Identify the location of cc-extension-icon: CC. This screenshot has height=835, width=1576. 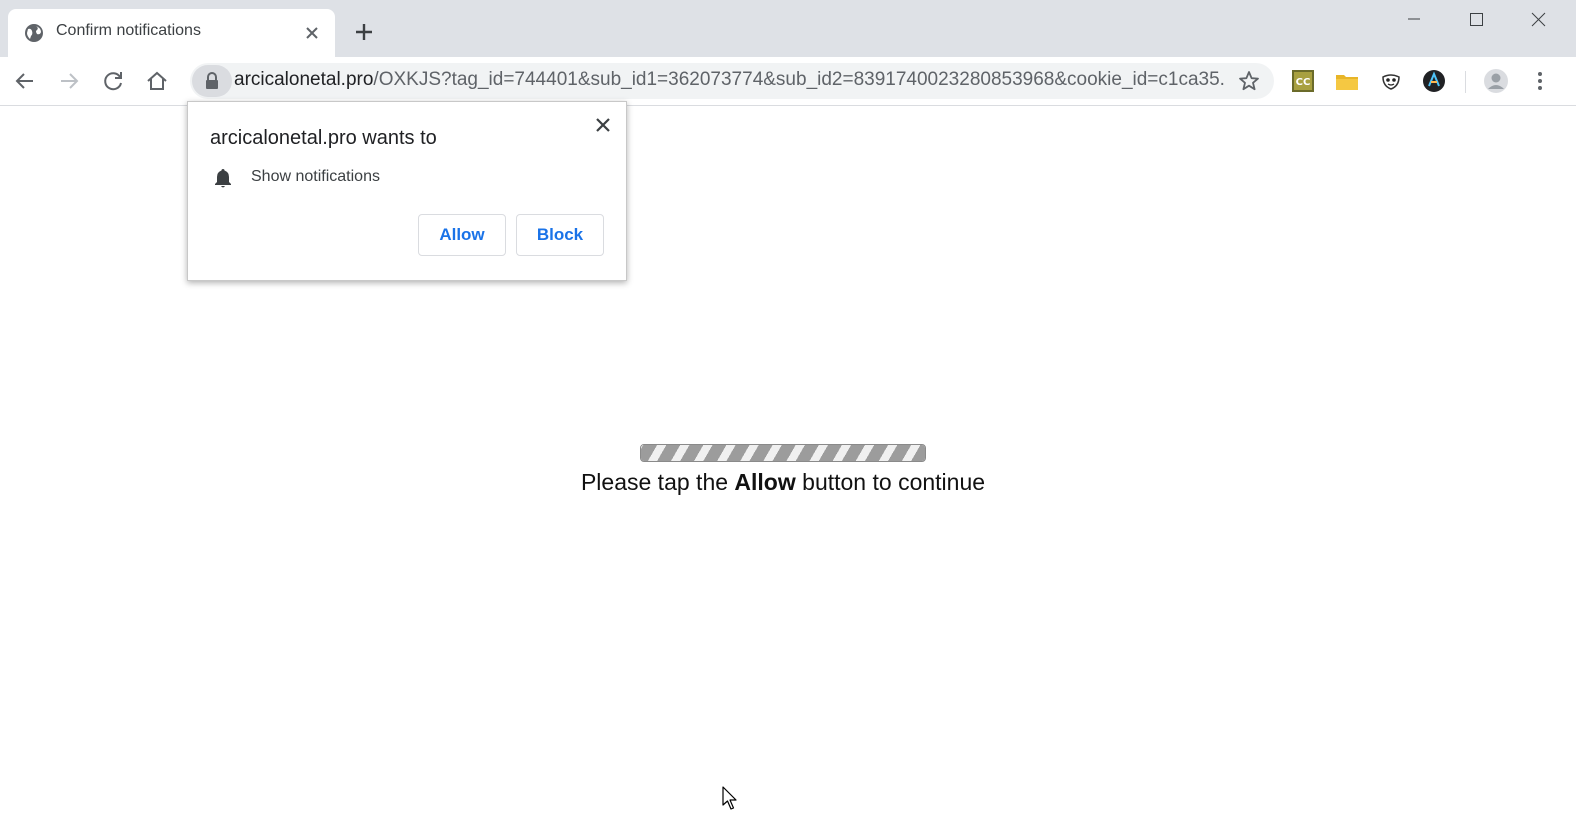
(1303, 81).